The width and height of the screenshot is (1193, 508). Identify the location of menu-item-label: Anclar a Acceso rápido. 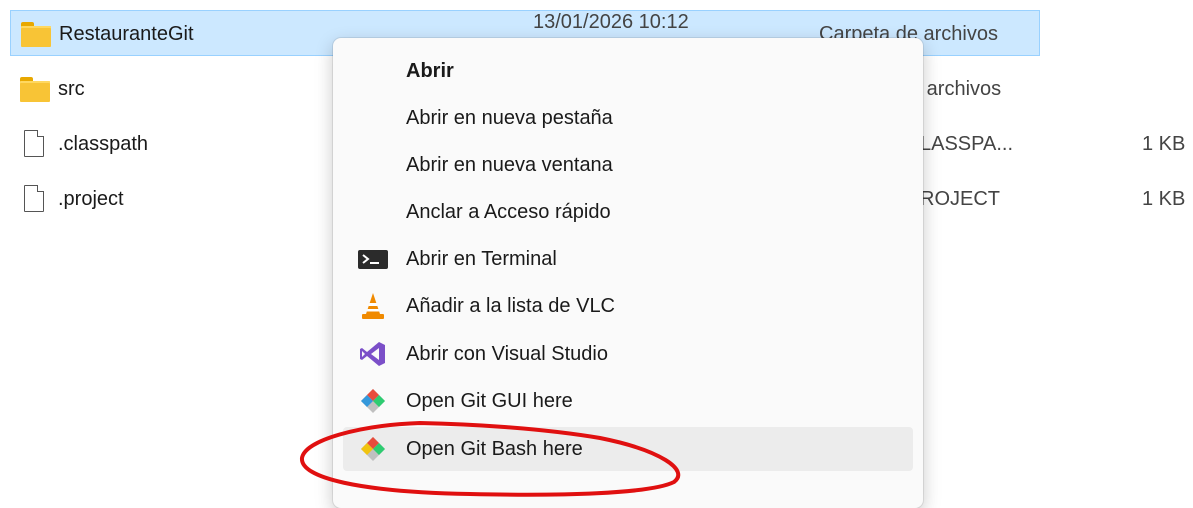
(508, 212).